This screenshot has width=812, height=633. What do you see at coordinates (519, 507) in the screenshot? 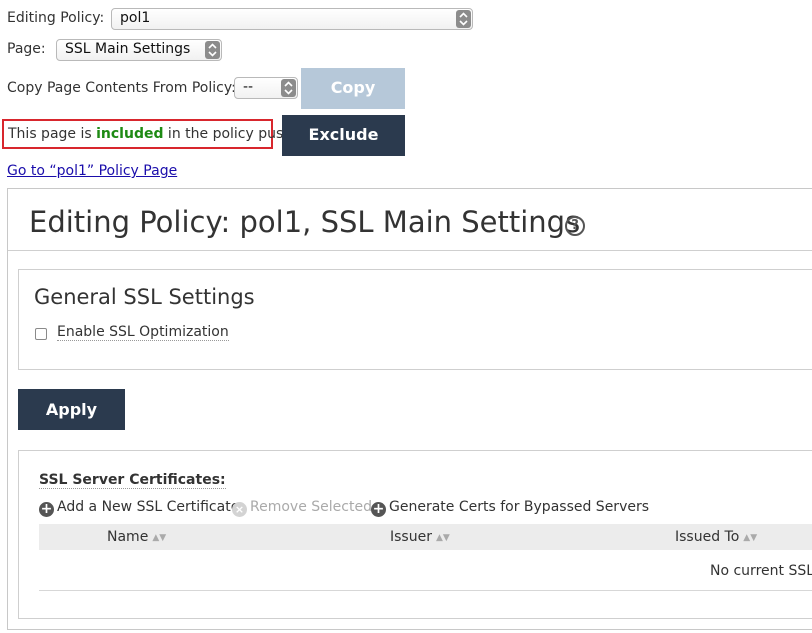
I see `generate-certs-label: Generate Certs for Bypassed Servers` at bounding box center [519, 507].